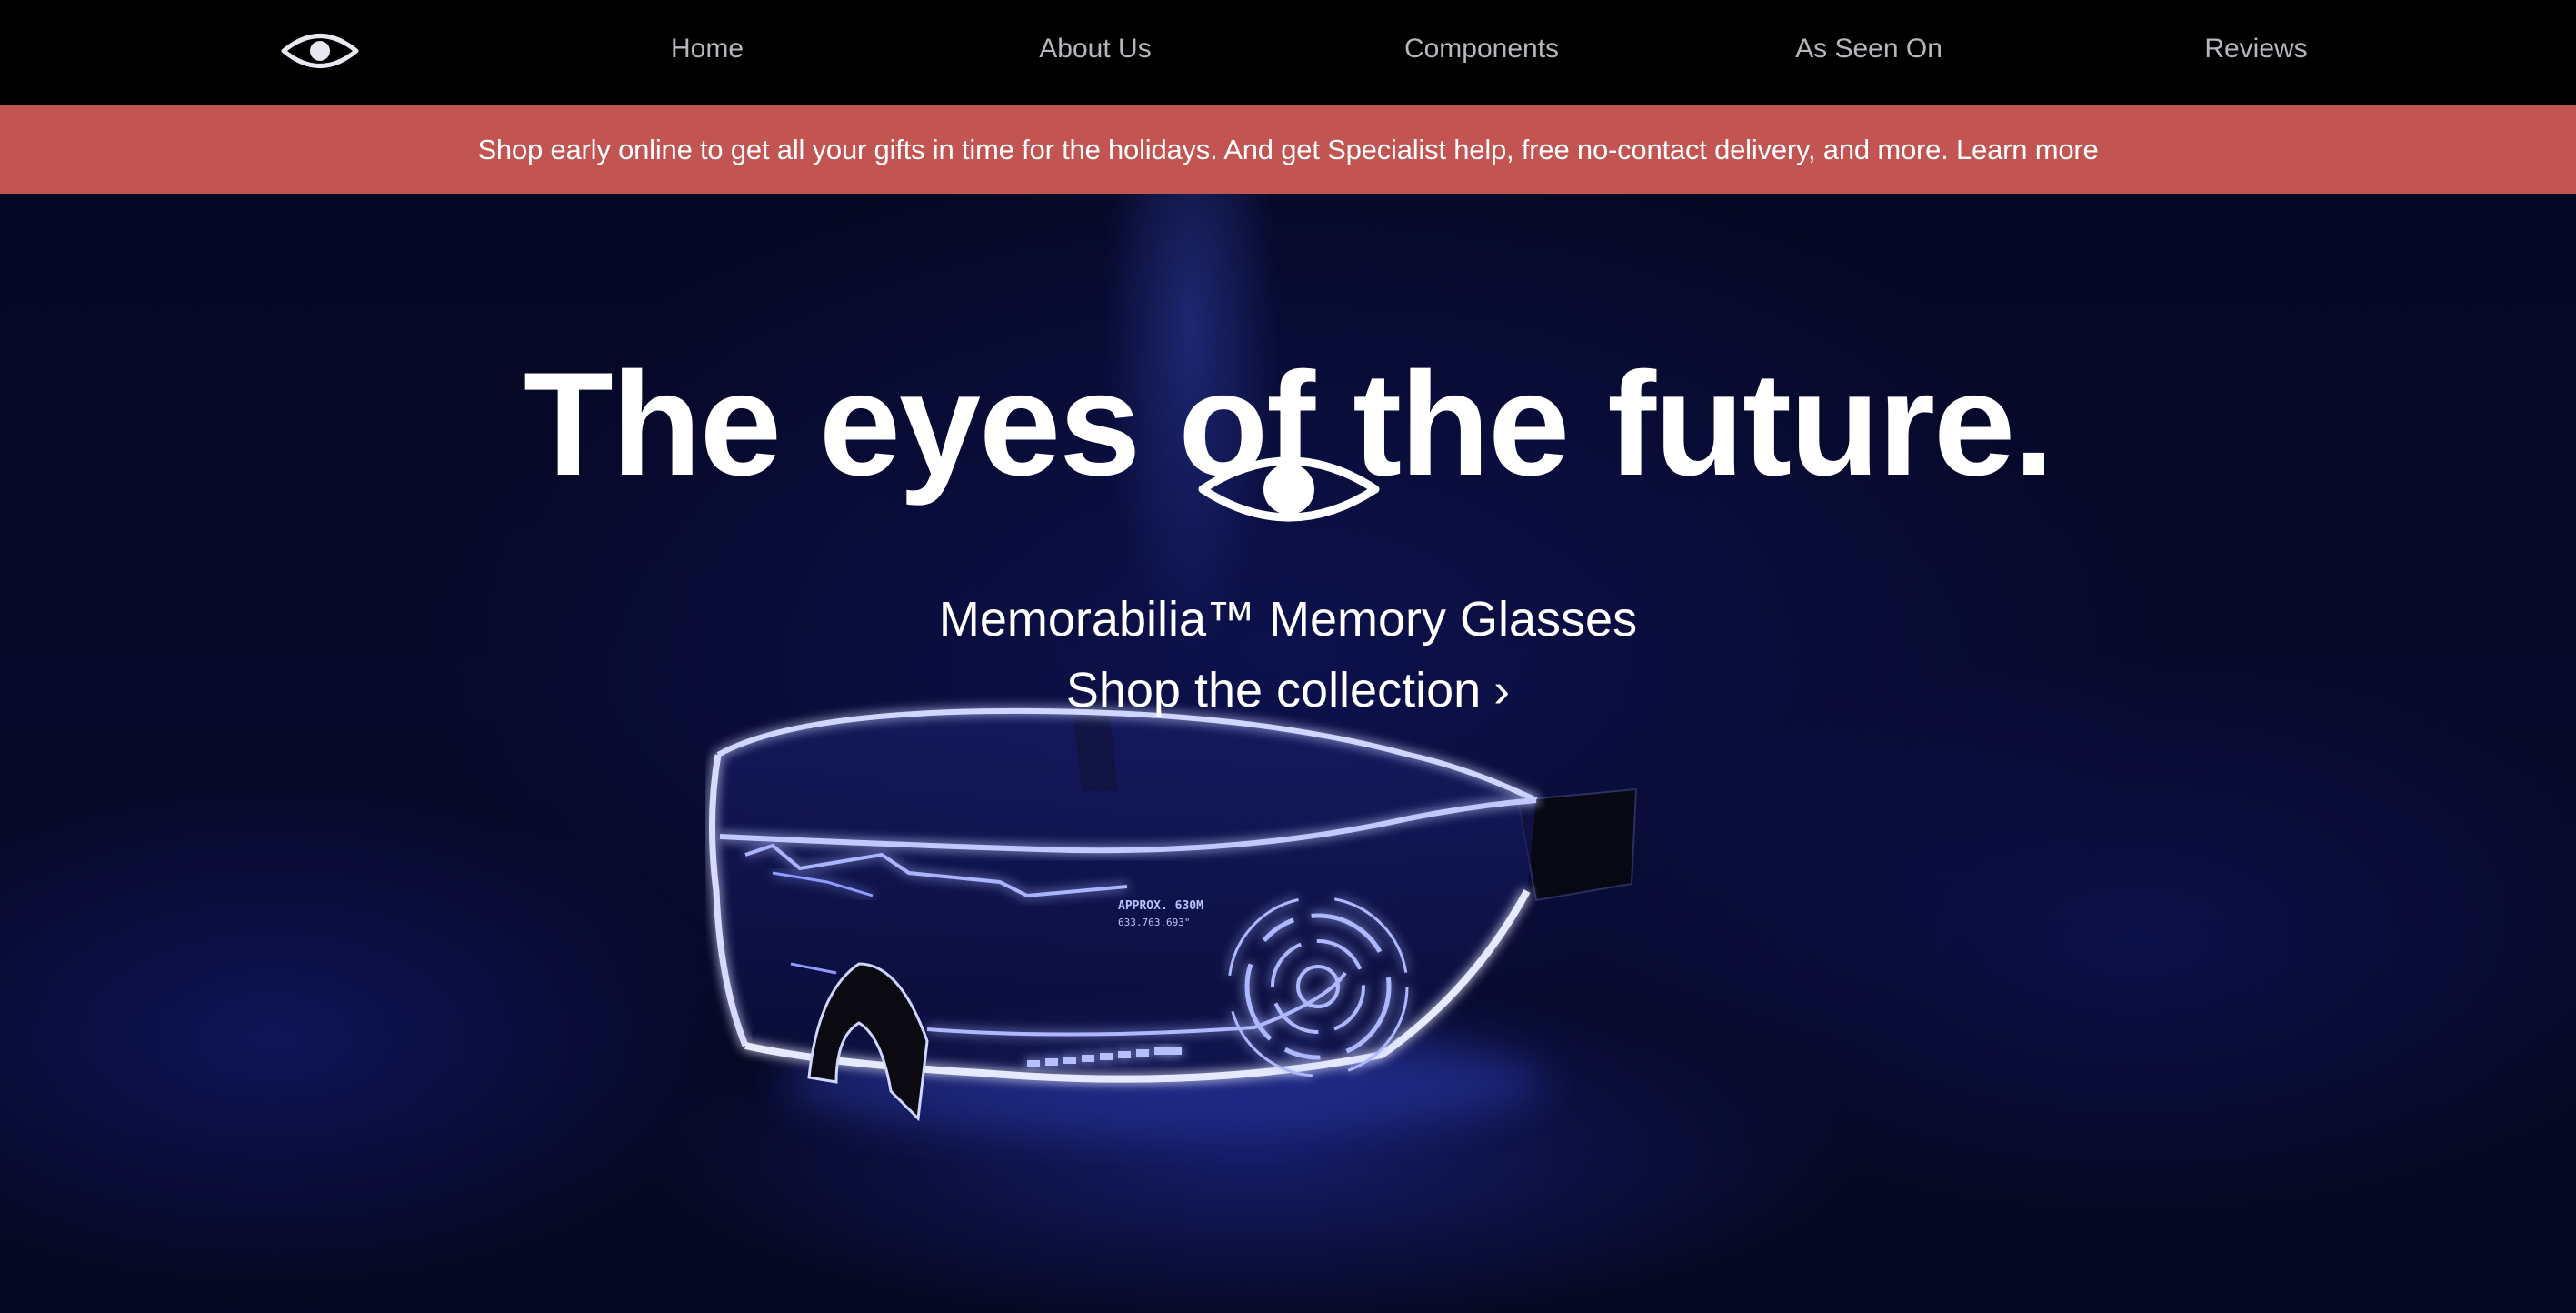  Describe the element at coordinates (707, 49) in the screenshot. I see `nav-item-home: Home` at that location.